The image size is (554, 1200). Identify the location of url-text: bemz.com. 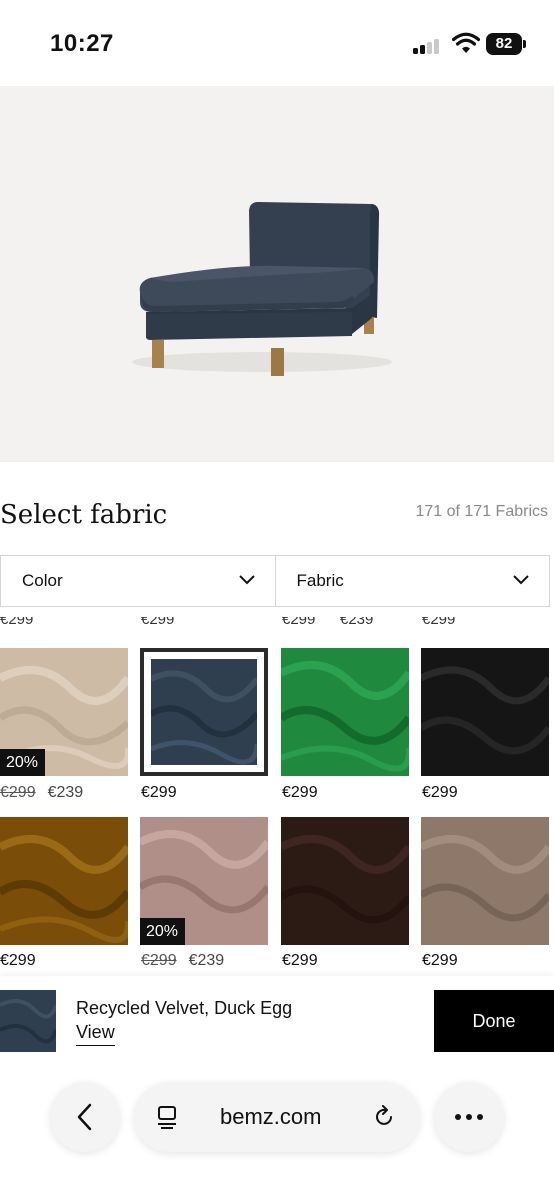
(271, 1116).